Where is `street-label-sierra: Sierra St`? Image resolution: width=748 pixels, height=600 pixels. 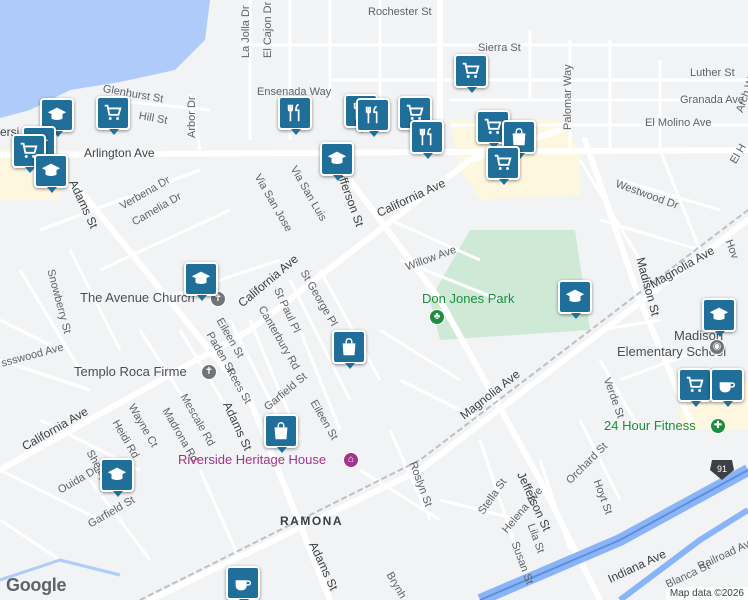
street-label-sierra: Sierra St is located at coordinates (499, 48).